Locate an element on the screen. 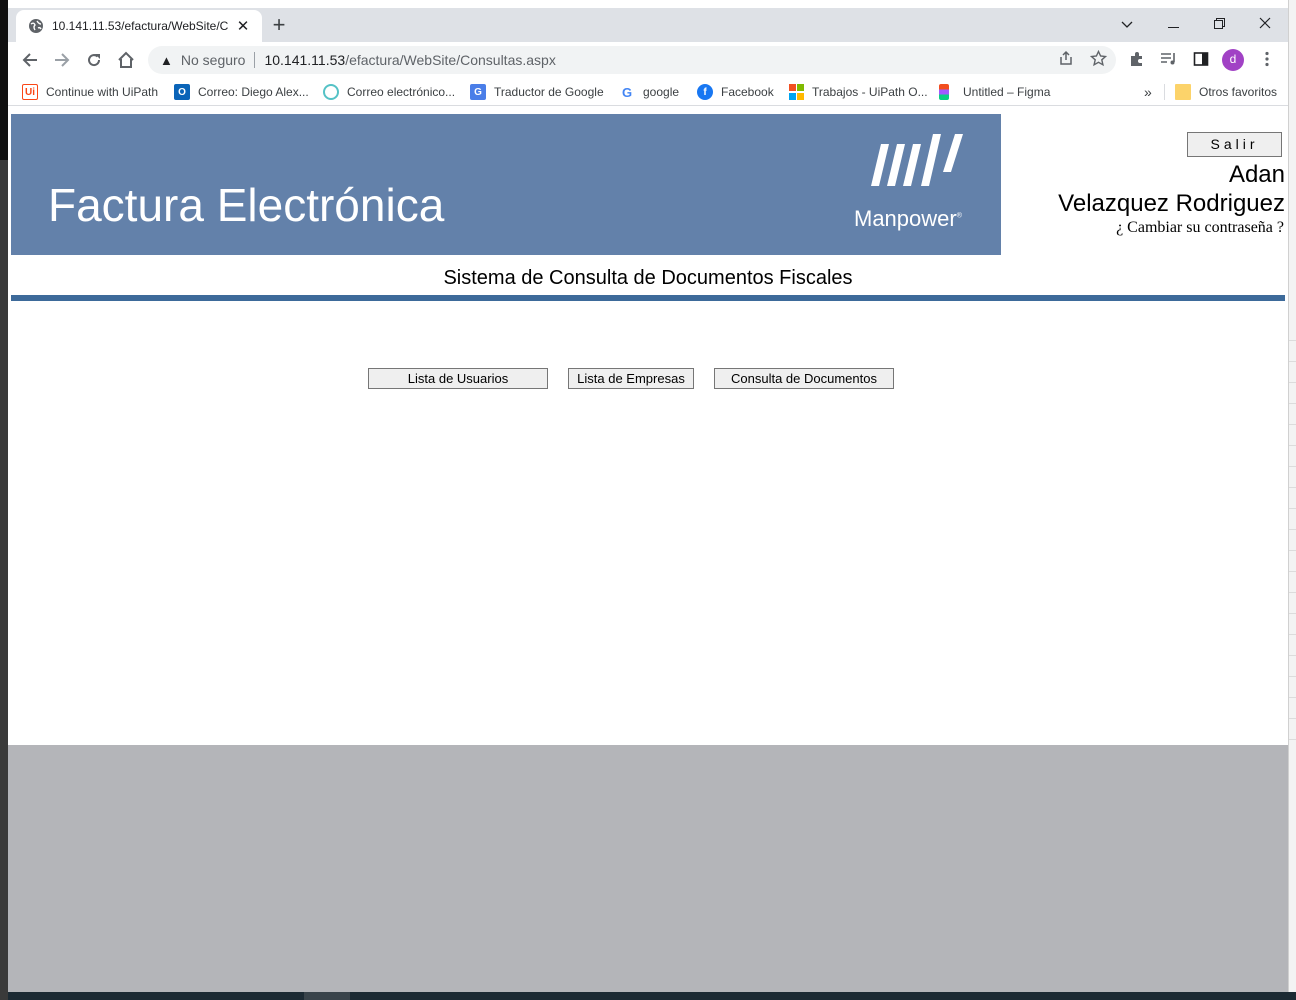 The height and width of the screenshot is (1000, 1296). user-first-name: Adan is located at coordinates (1256, 174).